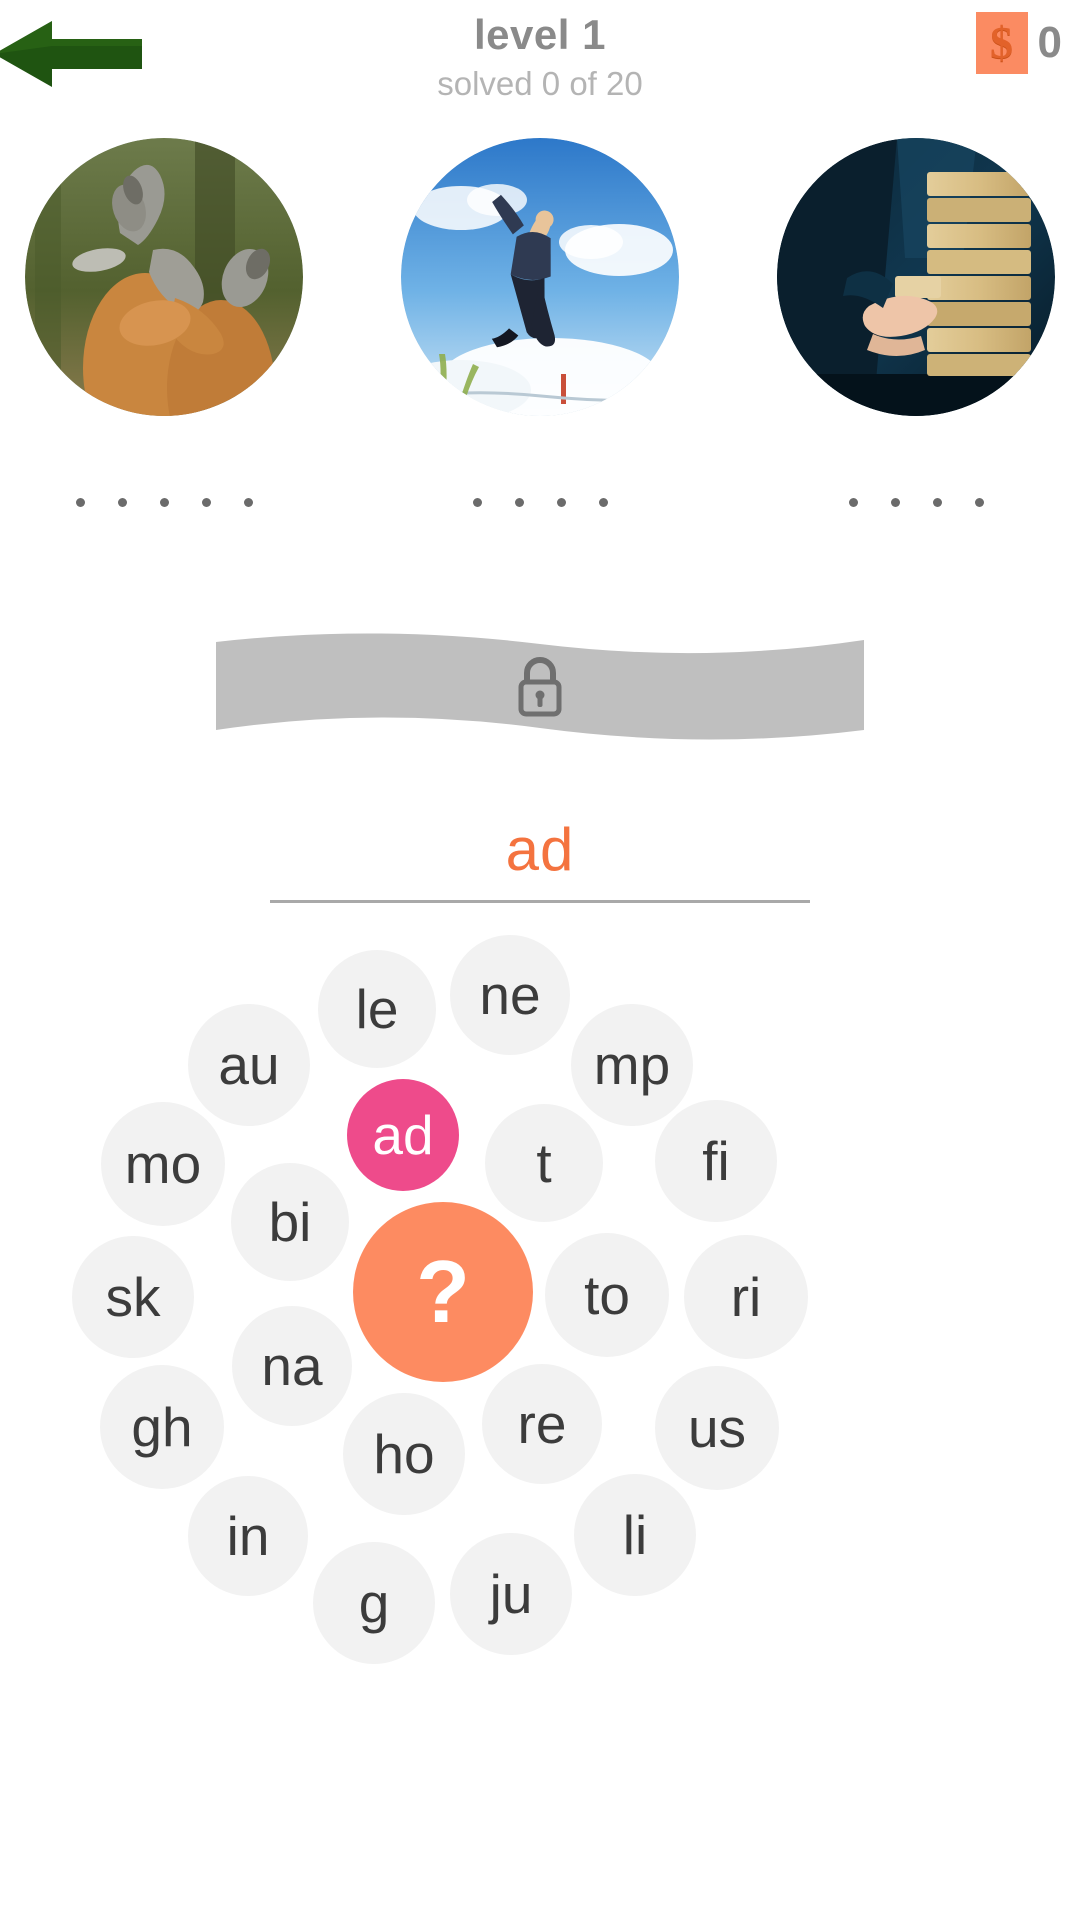  I want to click on answer-input-value: ad, so click(540, 850).